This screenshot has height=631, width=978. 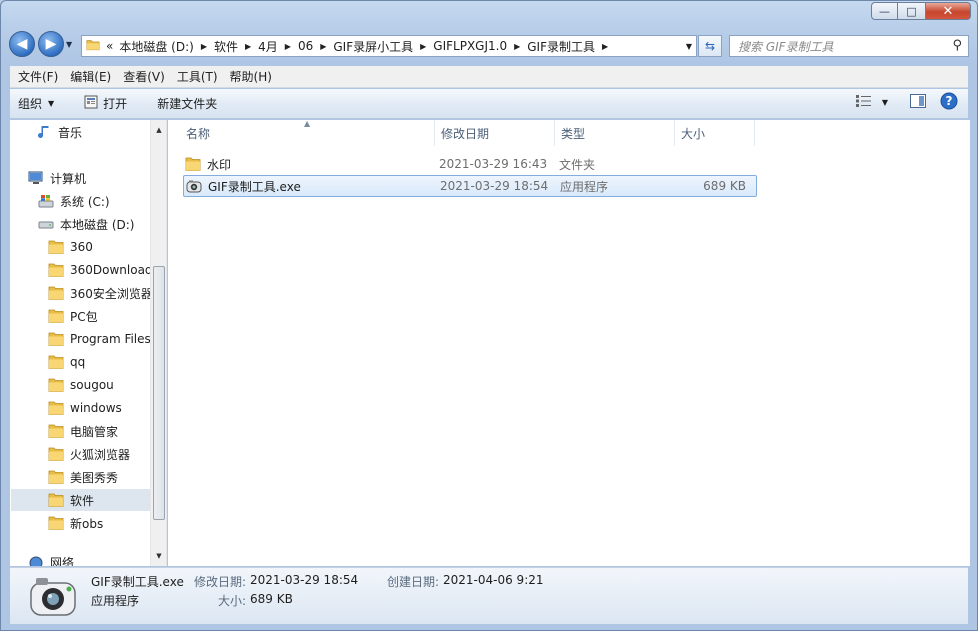 What do you see at coordinates (470, 46) in the screenshot?
I see `breadcrumb-item: GIFLPXGJ1.0` at bounding box center [470, 46].